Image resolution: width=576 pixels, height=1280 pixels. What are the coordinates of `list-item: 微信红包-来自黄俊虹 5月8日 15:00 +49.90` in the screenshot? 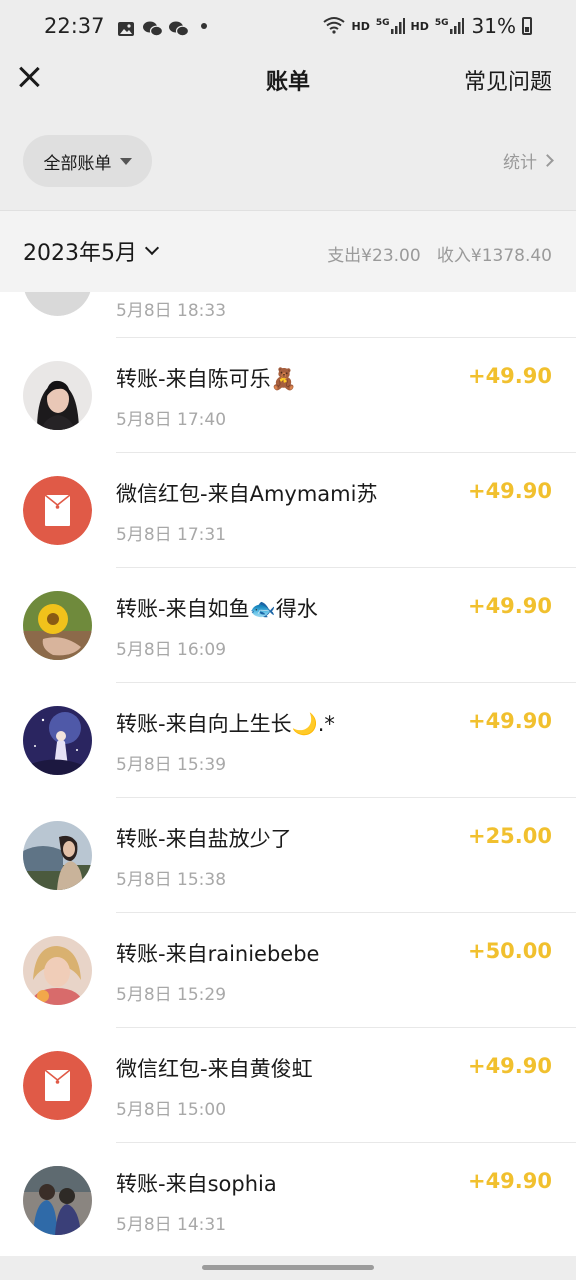 It's located at (288, 1085).